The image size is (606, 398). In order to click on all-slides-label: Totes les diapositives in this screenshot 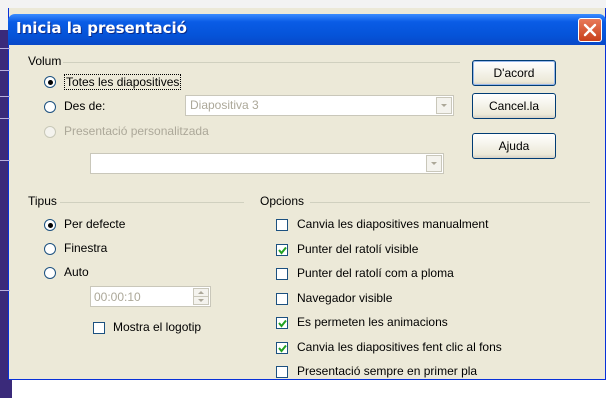, I will do `click(123, 82)`.